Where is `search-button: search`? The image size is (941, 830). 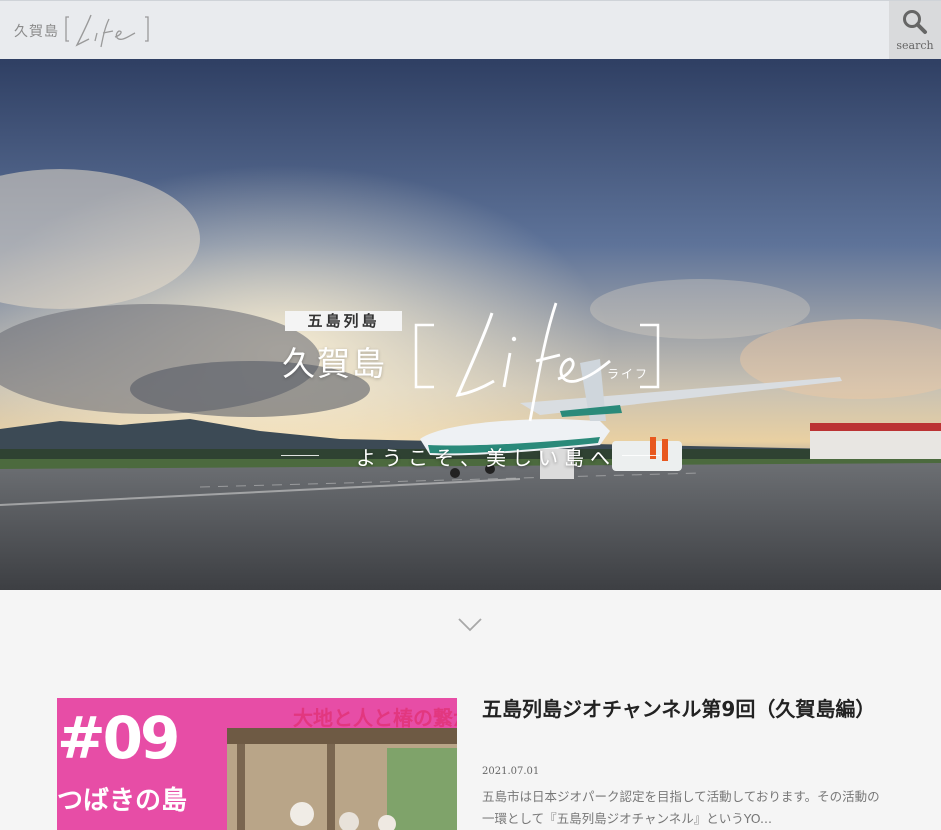
search-button: search is located at coordinates (915, 30).